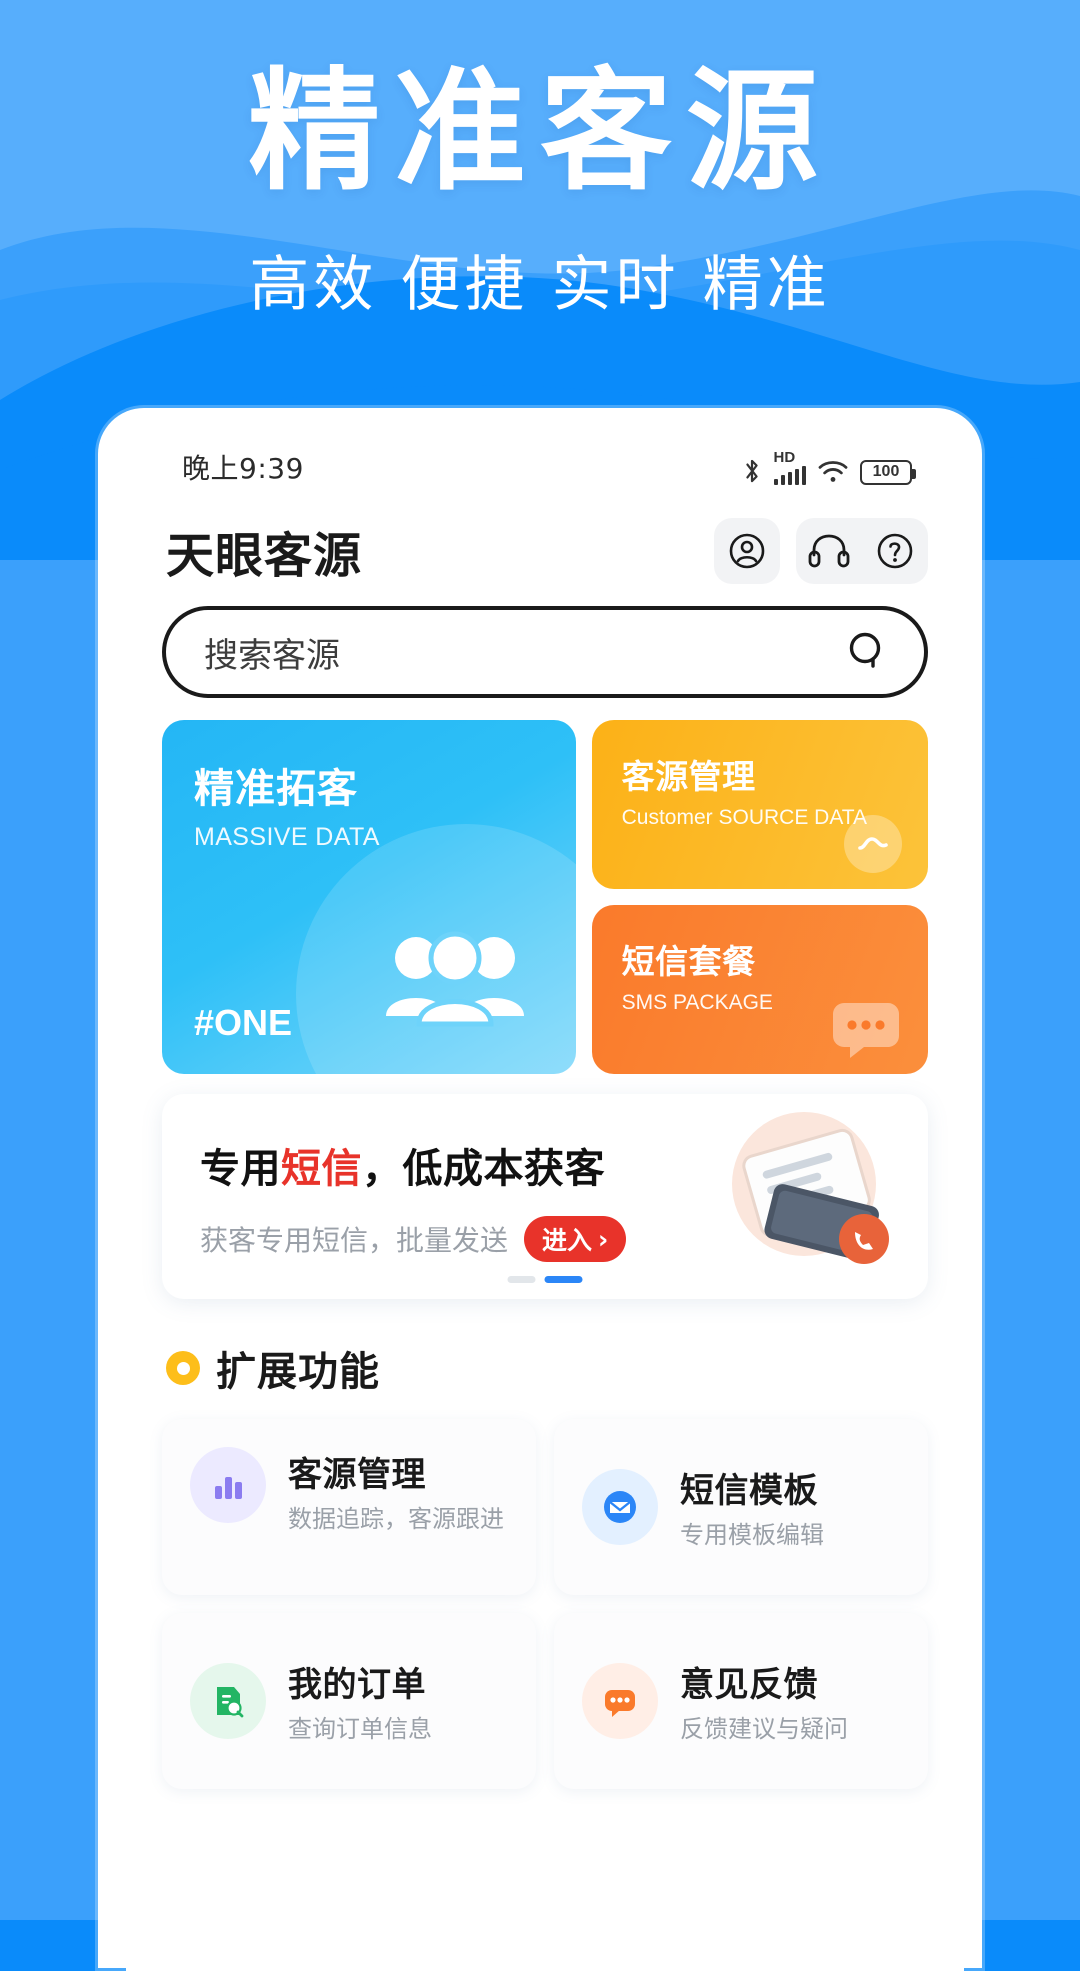  What do you see at coordinates (287, 837) in the screenshot?
I see `card-subtitle: MASSIVE DATA` at bounding box center [287, 837].